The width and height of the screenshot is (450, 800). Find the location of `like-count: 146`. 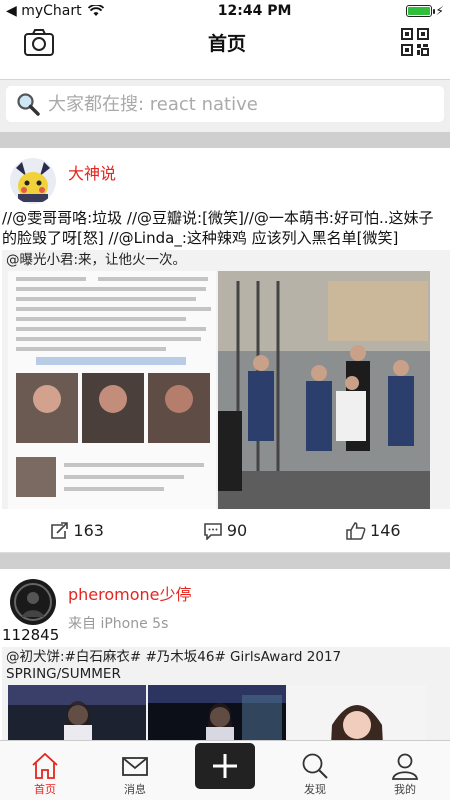

like-count: 146 is located at coordinates (385, 530).